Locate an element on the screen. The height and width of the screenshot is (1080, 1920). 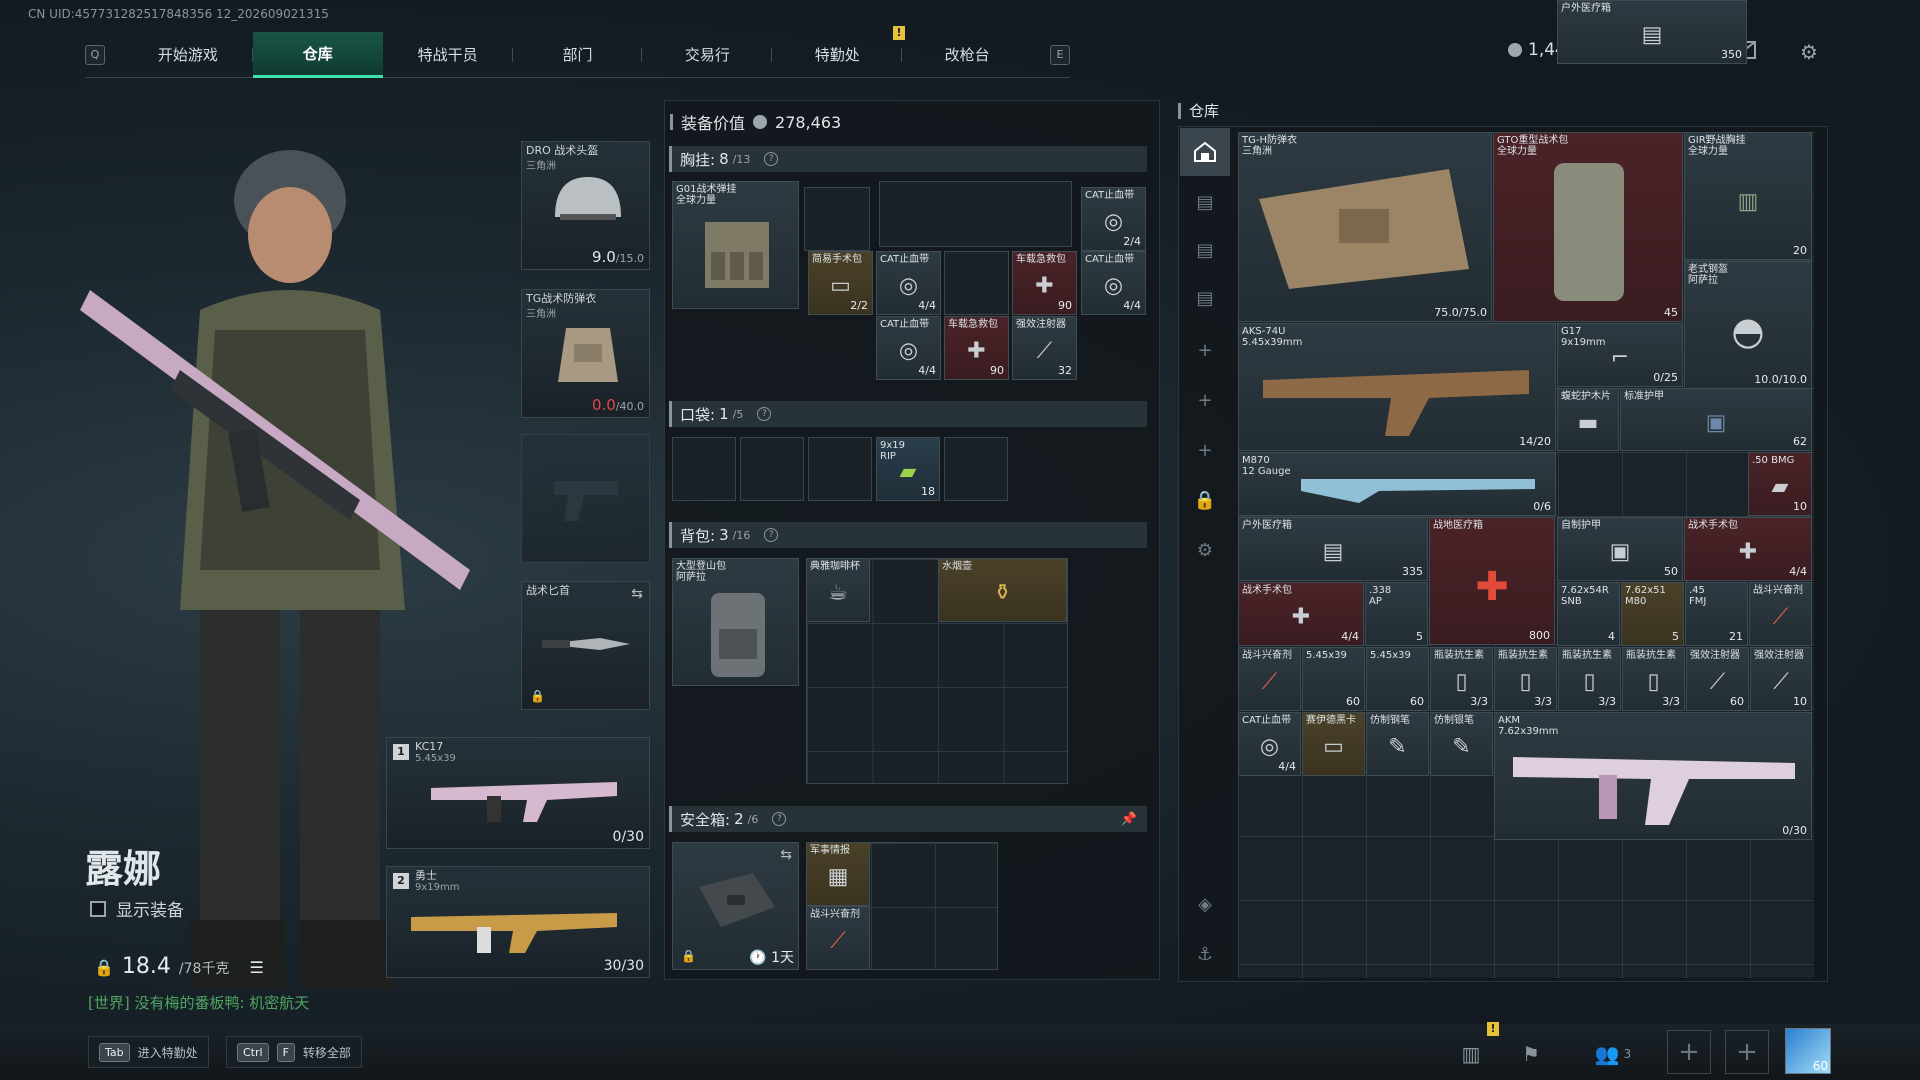
show-equipment-checkbox is located at coordinates (98, 908).